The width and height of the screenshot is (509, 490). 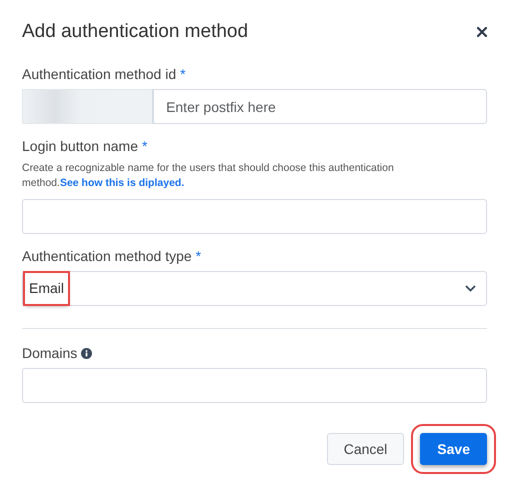 What do you see at coordinates (50, 353) in the screenshot?
I see `field-label: Domains` at bounding box center [50, 353].